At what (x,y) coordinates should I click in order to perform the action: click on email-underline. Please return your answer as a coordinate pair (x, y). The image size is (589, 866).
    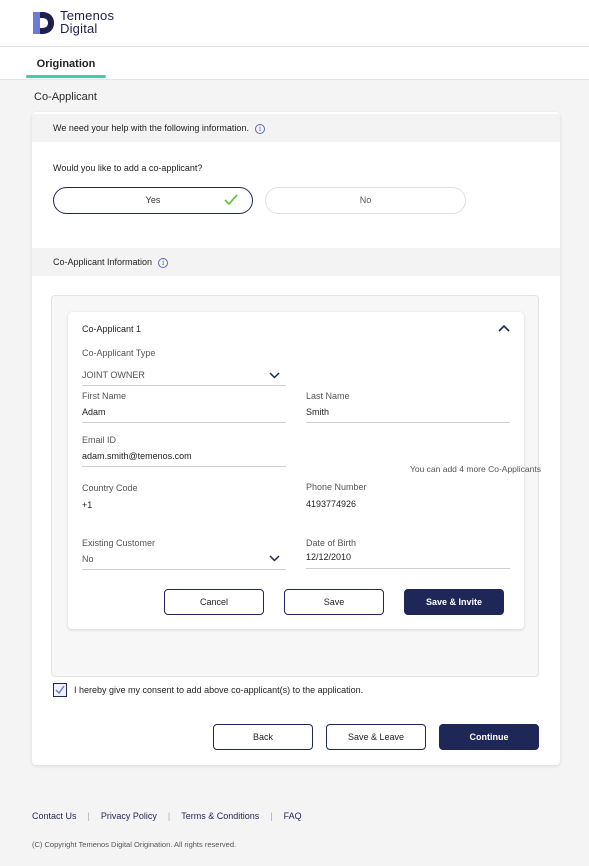
    Looking at the image, I should click on (184, 466).